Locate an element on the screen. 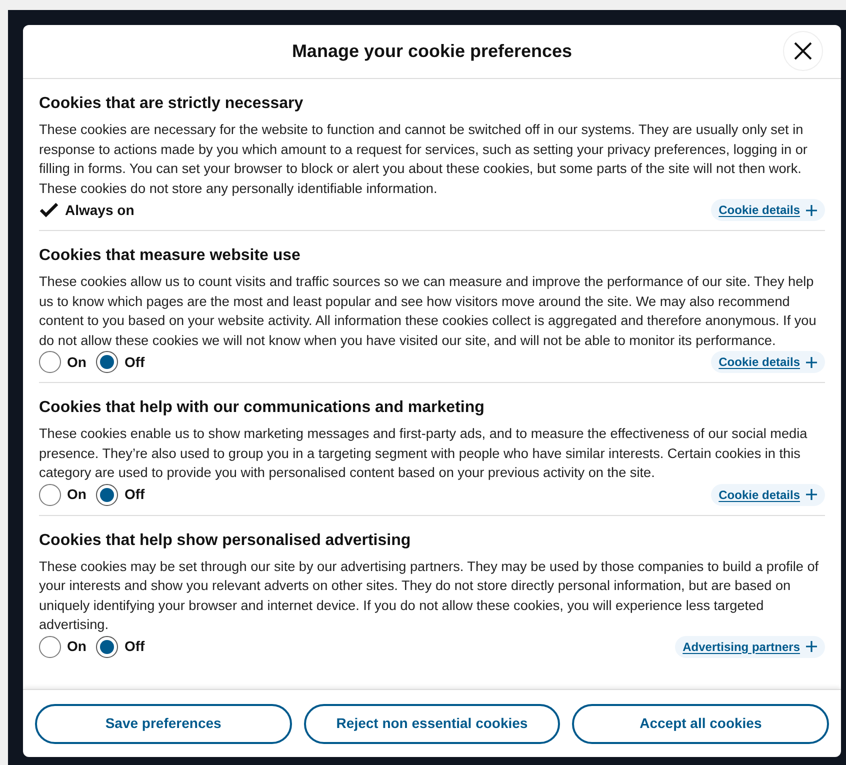  checkmark-icon is located at coordinates (49, 210).